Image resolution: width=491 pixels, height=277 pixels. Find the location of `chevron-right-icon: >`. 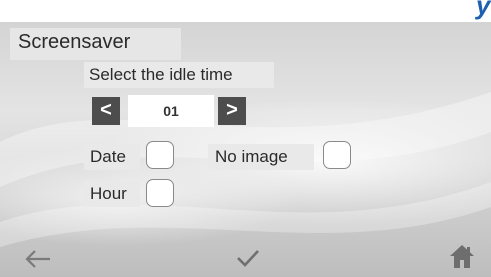

chevron-right-icon: > is located at coordinates (232, 110).